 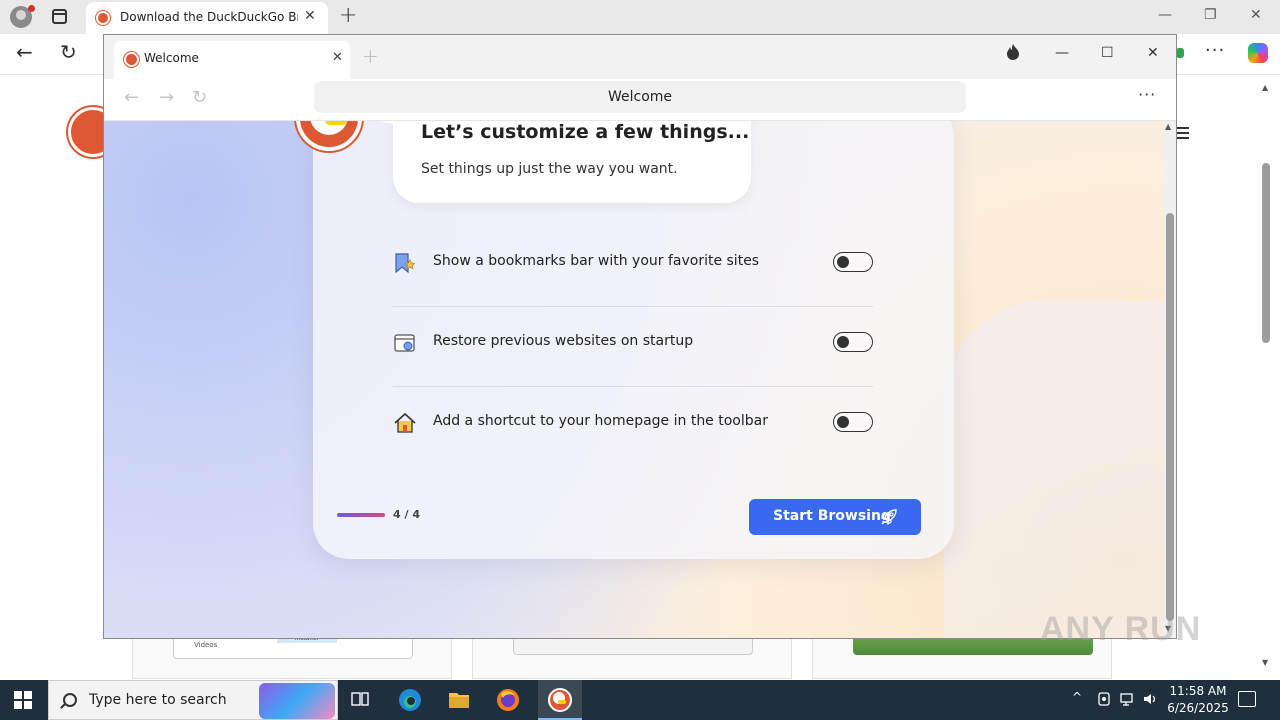 What do you see at coordinates (199, 97) in the screenshot?
I see `ddg-reload-button: ↻` at bounding box center [199, 97].